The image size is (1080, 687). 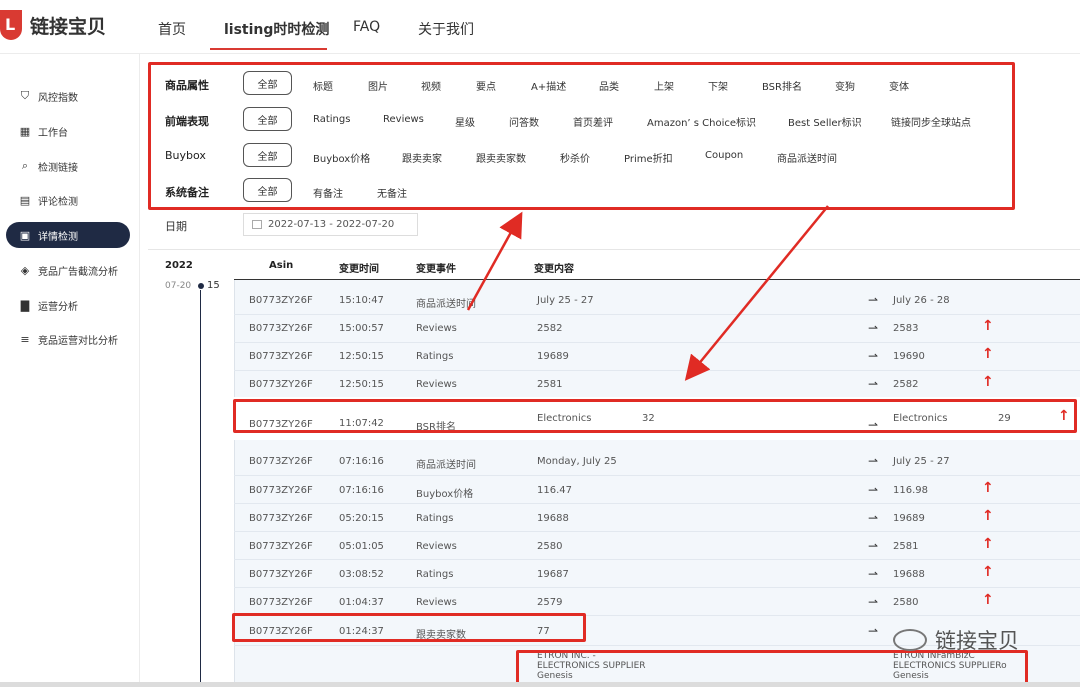 What do you see at coordinates (550, 602) in the screenshot?
I see `row-old-value: 2579` at bounding box center [550, 602].